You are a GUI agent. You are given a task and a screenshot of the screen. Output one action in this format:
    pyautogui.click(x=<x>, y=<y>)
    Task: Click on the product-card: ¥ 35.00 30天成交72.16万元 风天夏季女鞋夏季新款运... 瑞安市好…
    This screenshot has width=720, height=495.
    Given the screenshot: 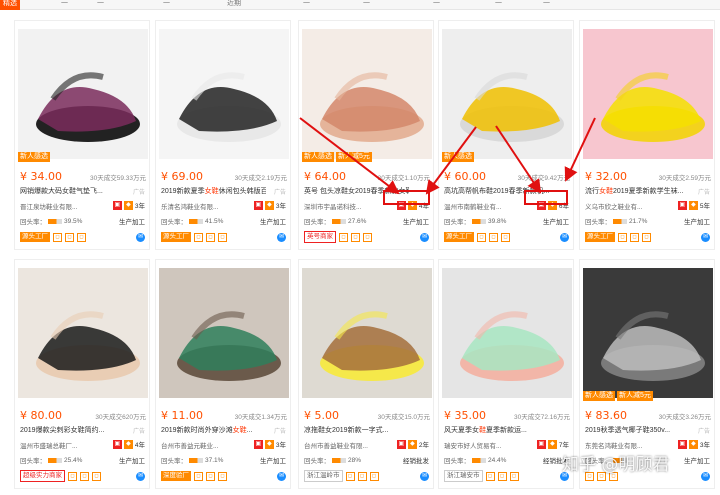 What is the action you would take?
    pyautogui.click(x=506, y=374)
    